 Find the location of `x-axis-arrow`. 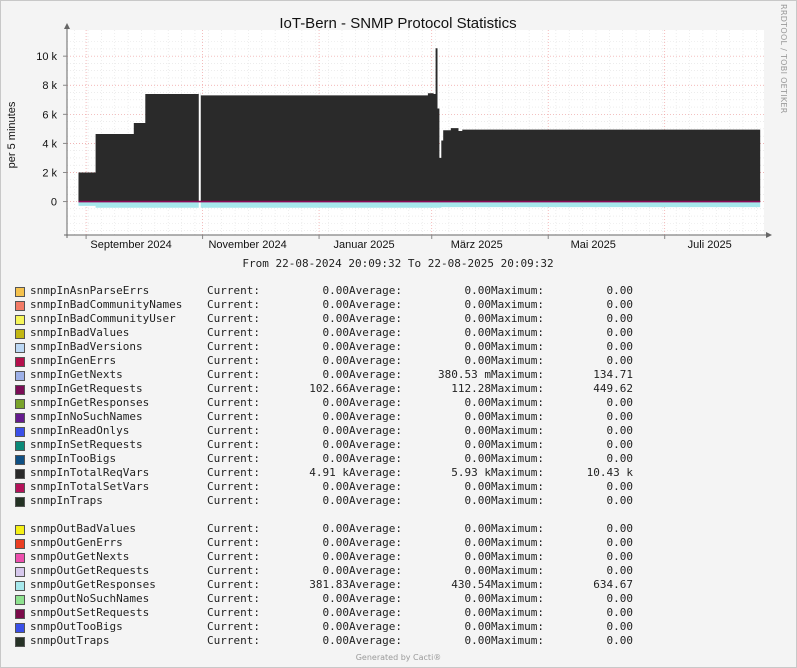

x-axis-arrow is located at coordinates (769, 235).